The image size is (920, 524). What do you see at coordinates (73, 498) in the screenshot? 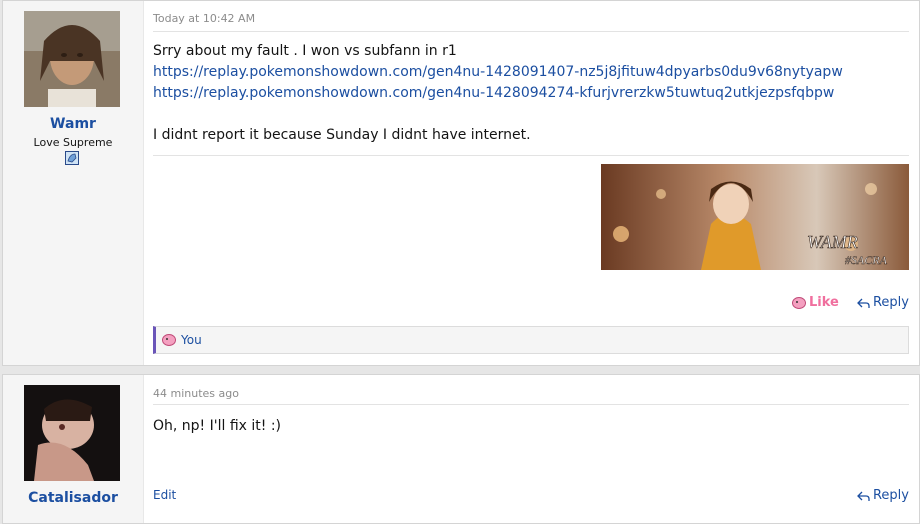
I see `username: Catalisador` at bounding box center [73, 498].